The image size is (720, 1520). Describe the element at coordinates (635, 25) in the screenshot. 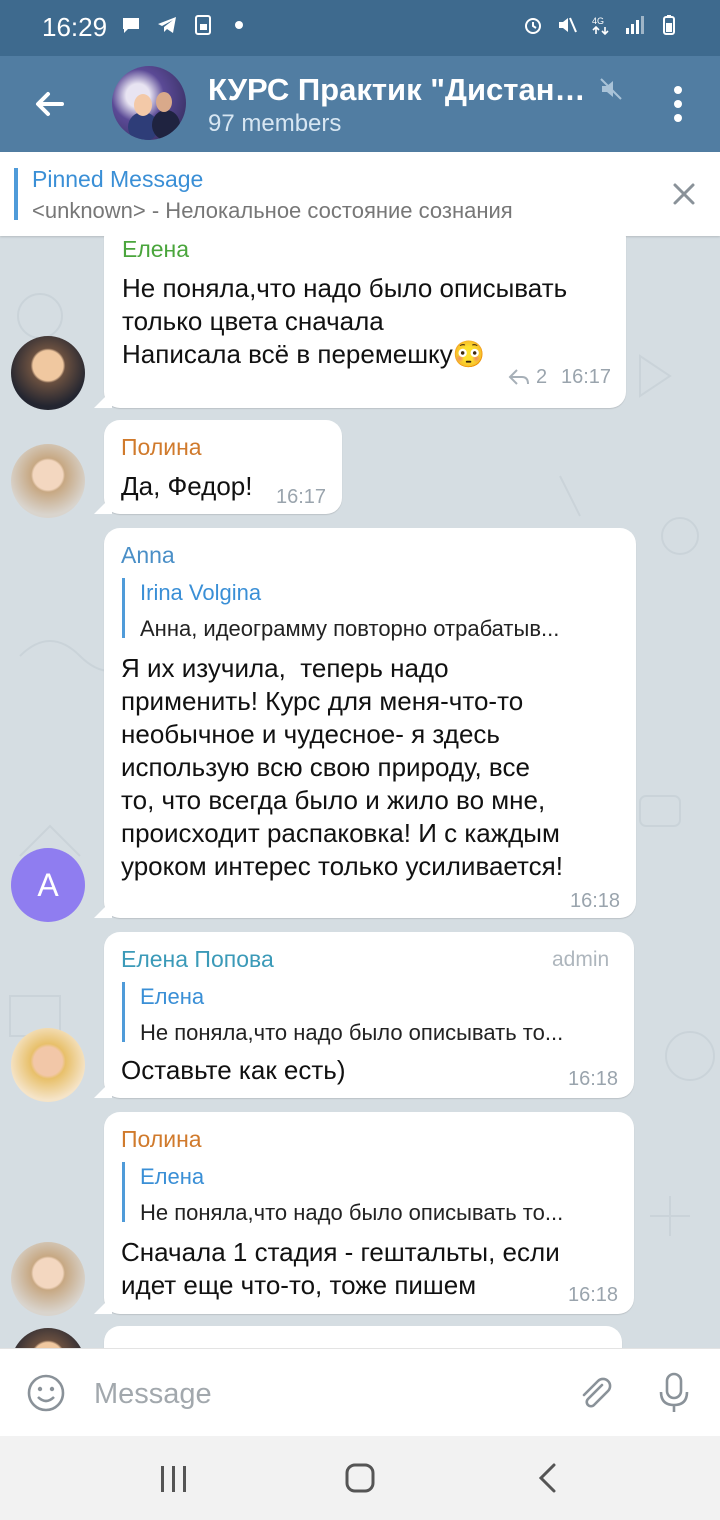

I see `signal-icon` at that location.